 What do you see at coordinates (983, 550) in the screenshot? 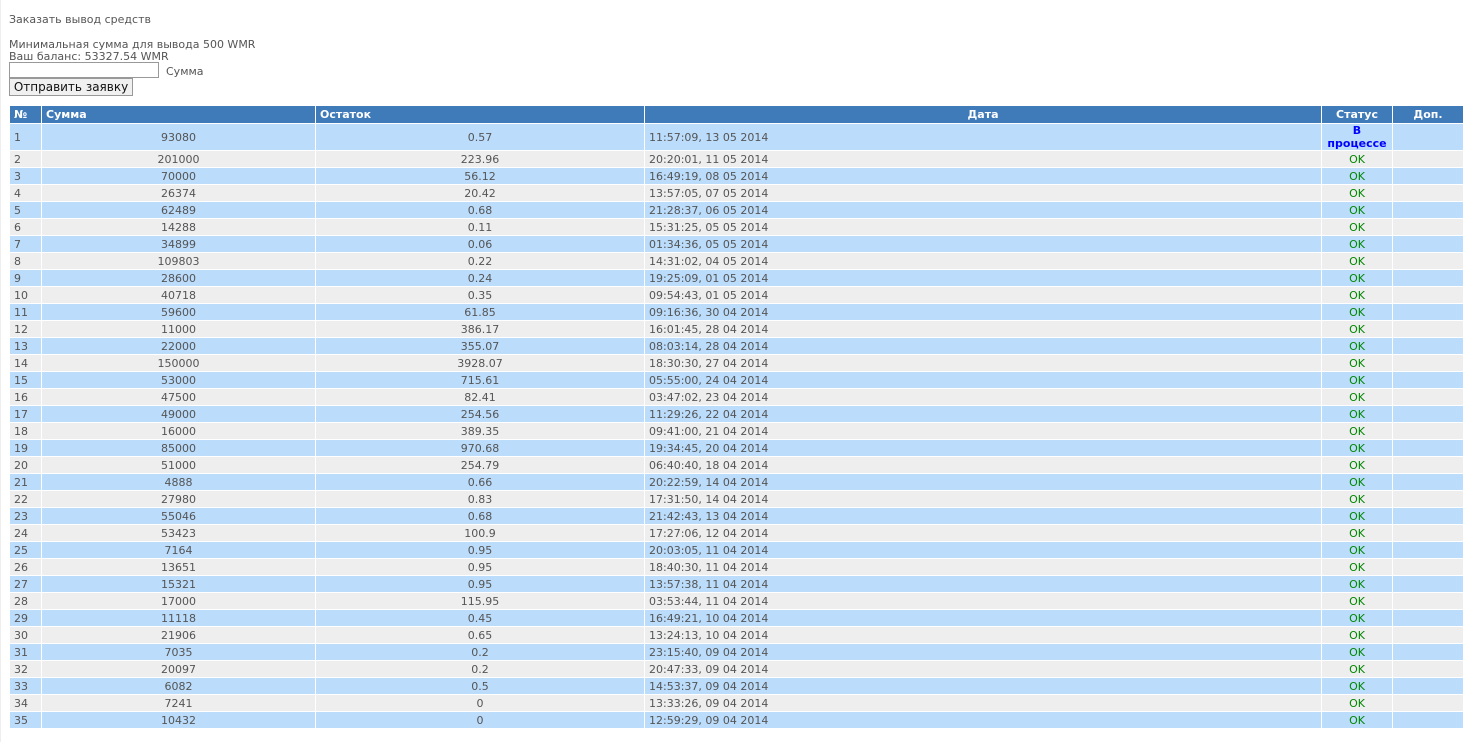
I see `date-cell: 20:03:05, 11 04 2014` at bounding box center [983, 550].